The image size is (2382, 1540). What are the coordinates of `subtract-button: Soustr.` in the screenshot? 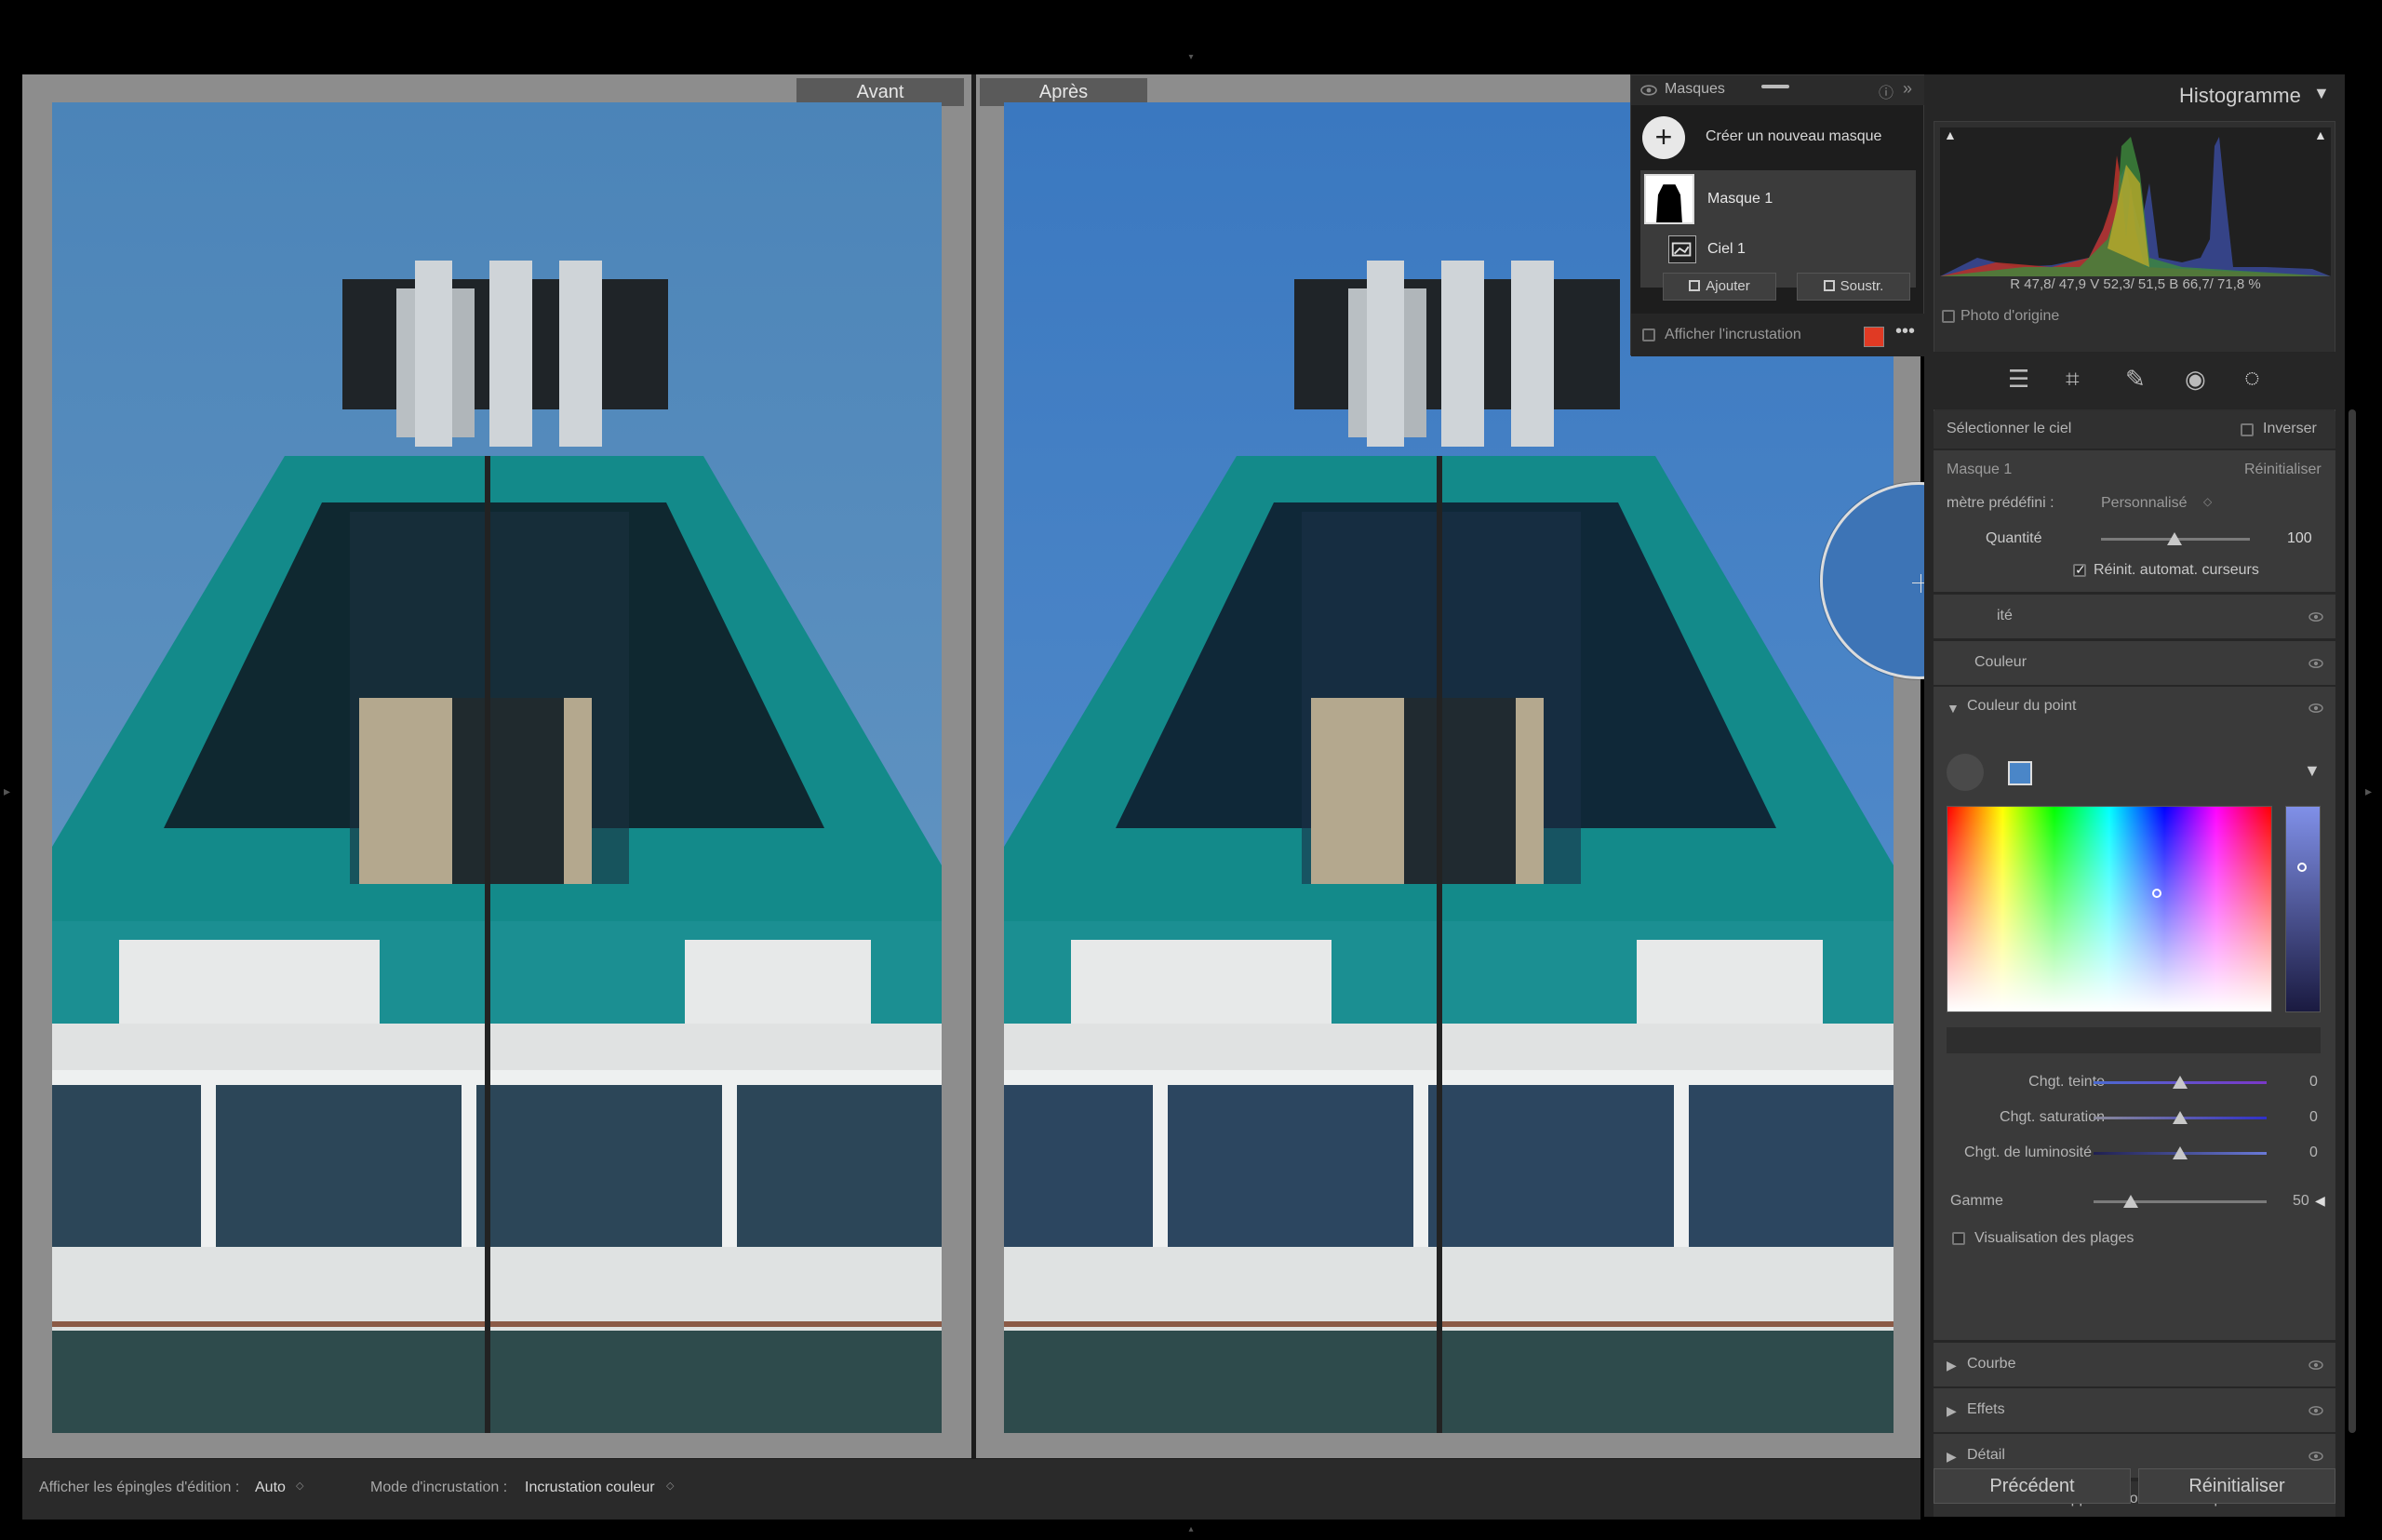 It's located at (1853, 287).